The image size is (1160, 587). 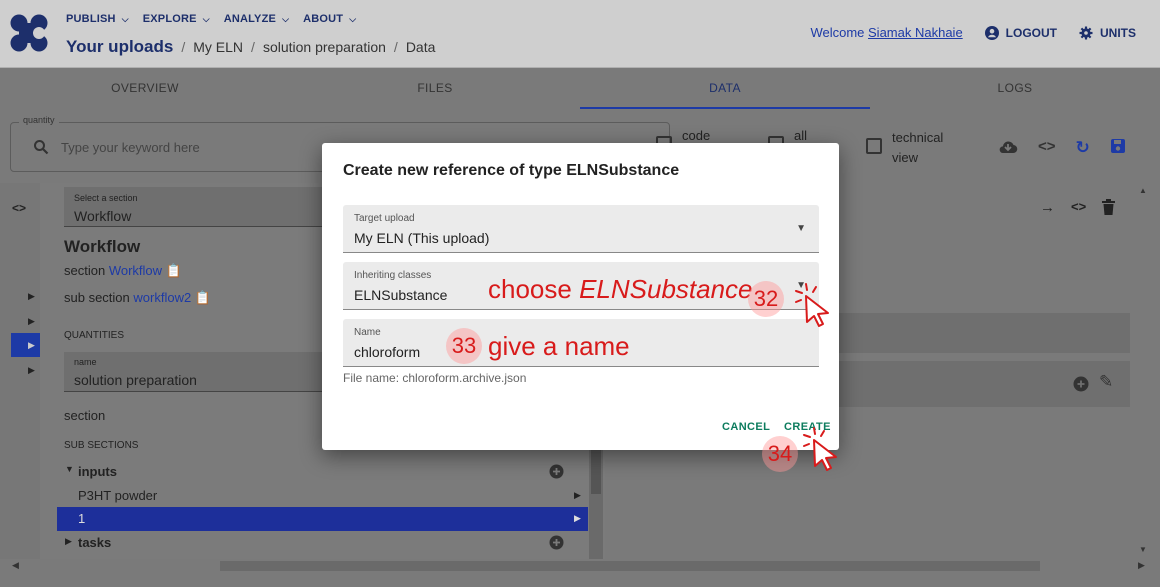 I want to click on dropdown-arrow-icon: ▼, so click(x=801, y=228).